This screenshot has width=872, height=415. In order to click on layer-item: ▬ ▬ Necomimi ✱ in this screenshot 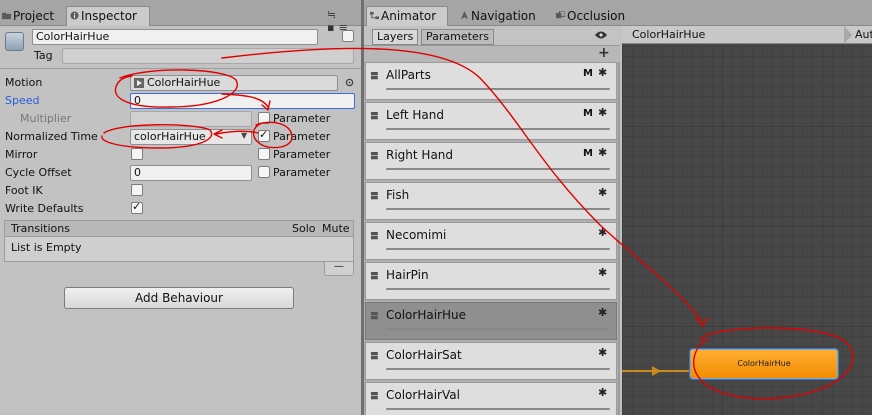, I will do `click(491, 241)`.